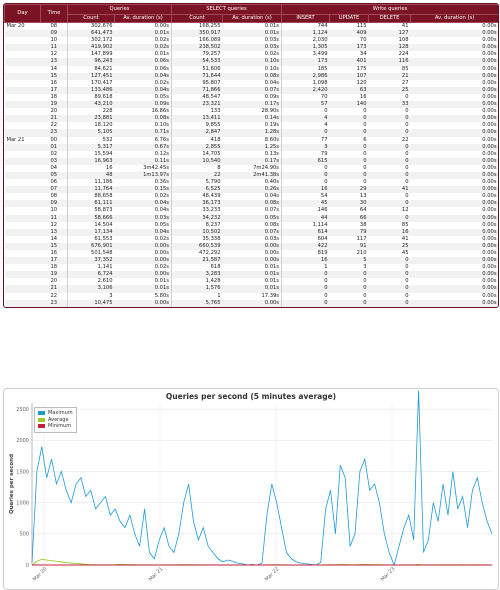 Image resolution: width=500 pixels, height=590 pixels. Describe the element at coordinates (54, 147) in the screenshot. I see `cell-time: 01` at that location.